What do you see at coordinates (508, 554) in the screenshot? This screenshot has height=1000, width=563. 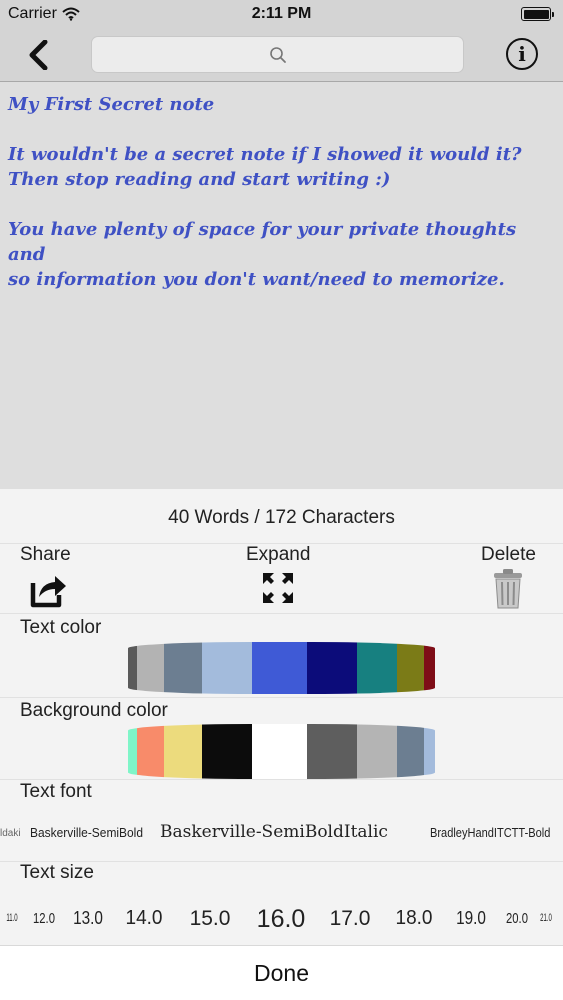 I see `delete-label: Delete` at bounding box center [508, 554].